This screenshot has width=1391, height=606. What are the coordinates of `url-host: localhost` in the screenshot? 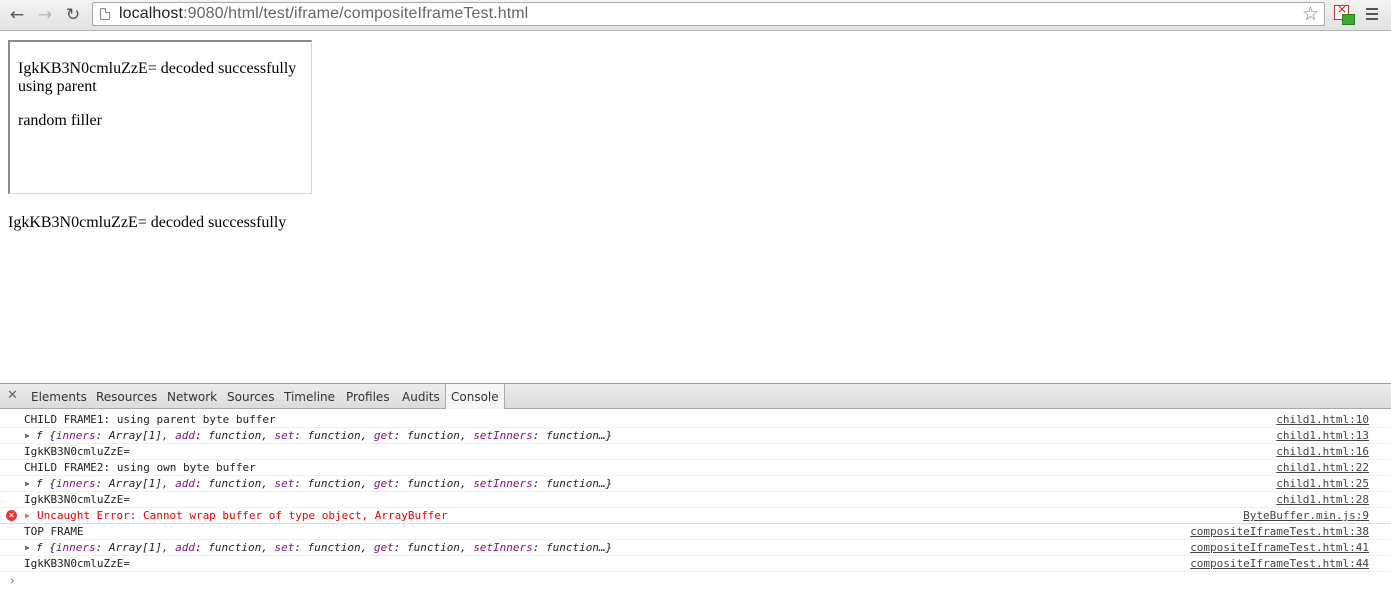 It's located at (151, 13).